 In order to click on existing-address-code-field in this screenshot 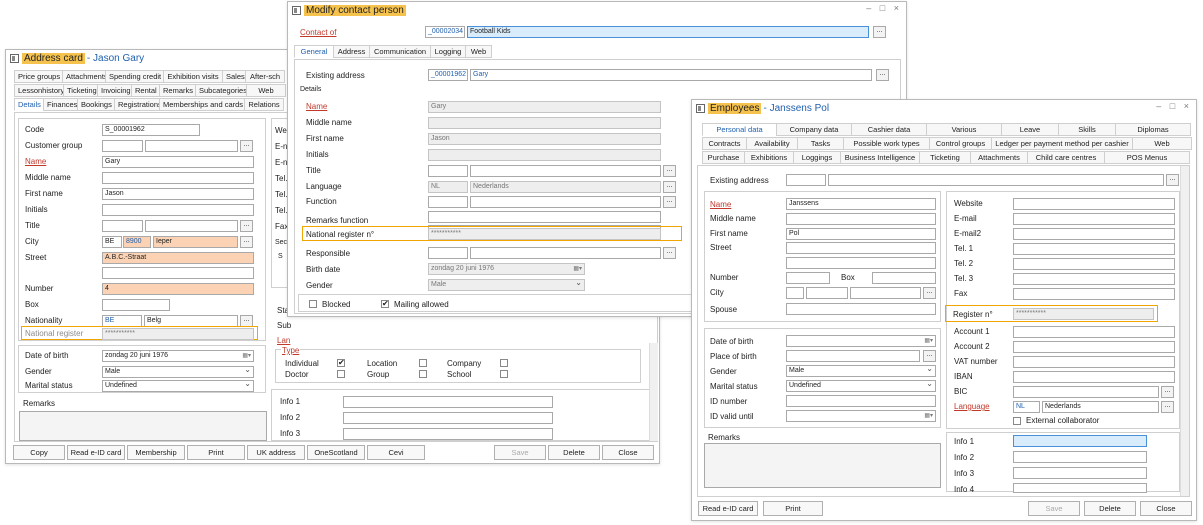, I will do `click(806, 180)`.